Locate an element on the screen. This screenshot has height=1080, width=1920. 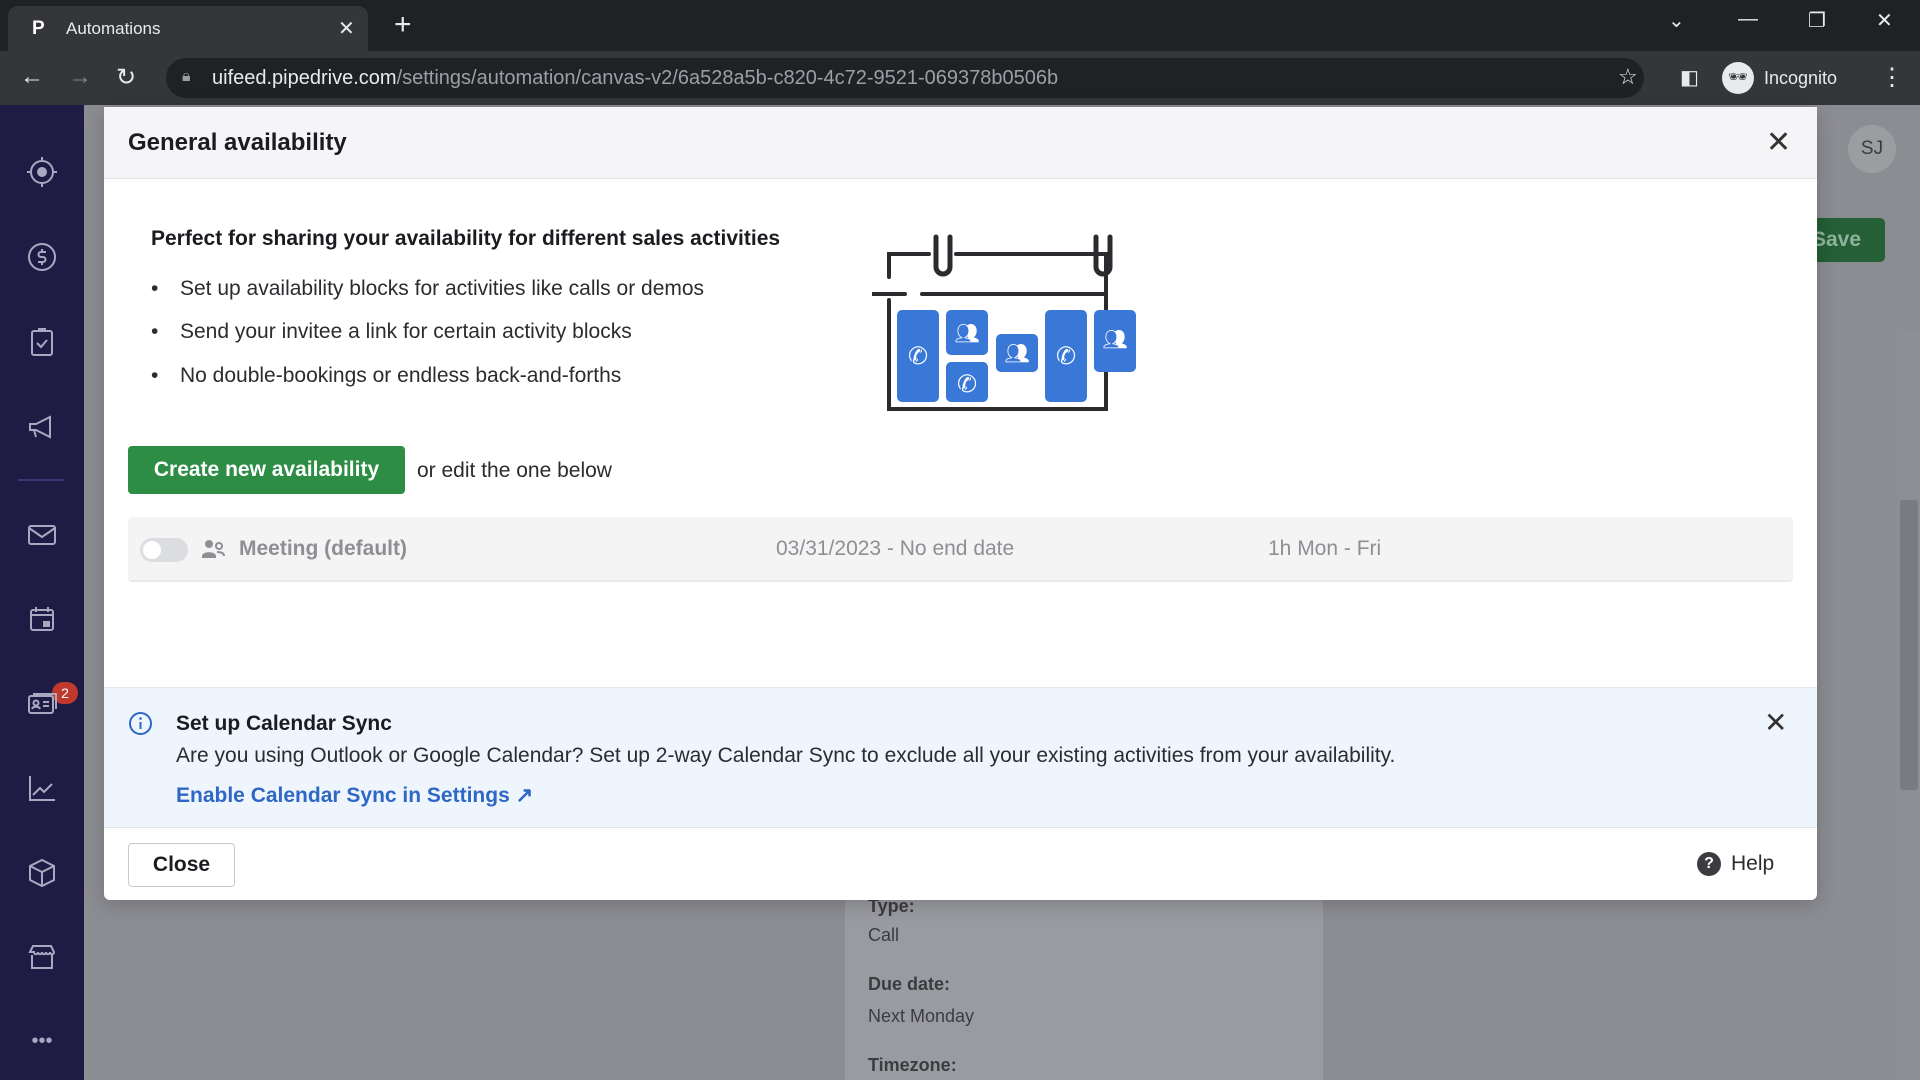
calendar-illustration: ✆ ✆ ✆ 👥︎ 👥︎ 👥︎ is located at coordinates (1004, 322).